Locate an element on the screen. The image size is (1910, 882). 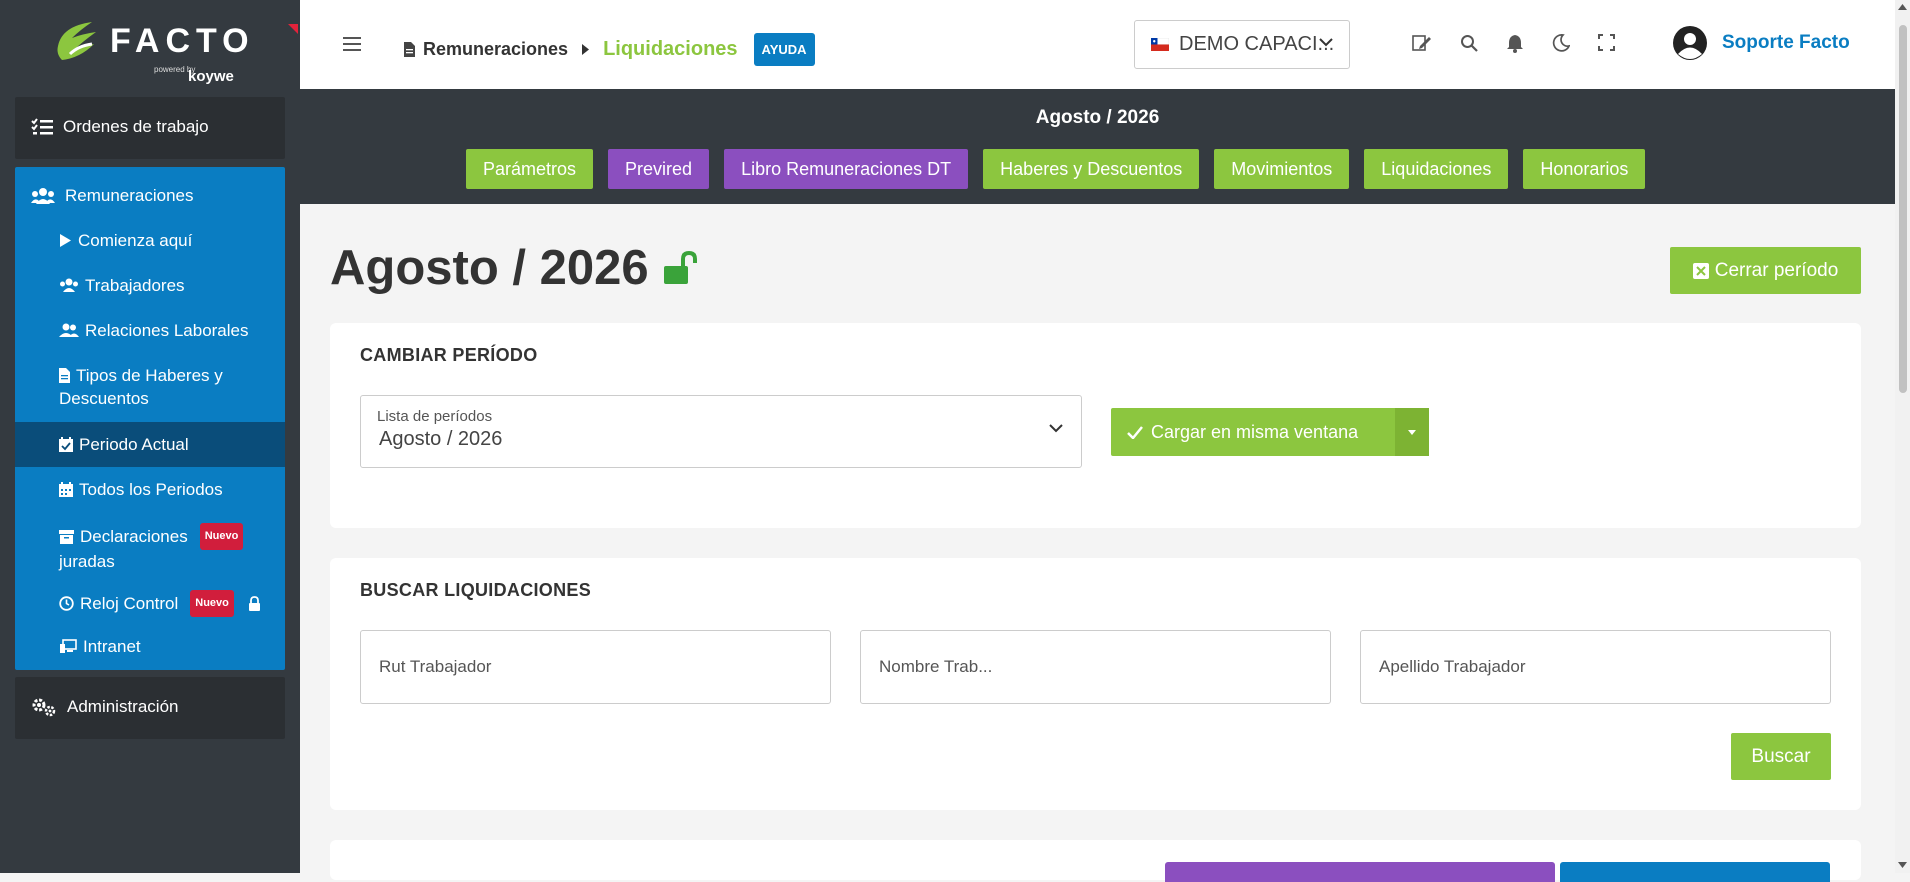
sidebar-item-reloj-control: Reloj Control Nuevo is located at coordinates (160, 603).